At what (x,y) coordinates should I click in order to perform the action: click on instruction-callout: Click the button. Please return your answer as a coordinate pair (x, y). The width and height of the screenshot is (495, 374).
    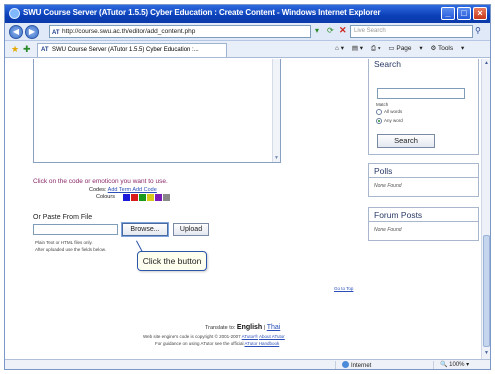
    Looking at the image, I should click on (172, 261).